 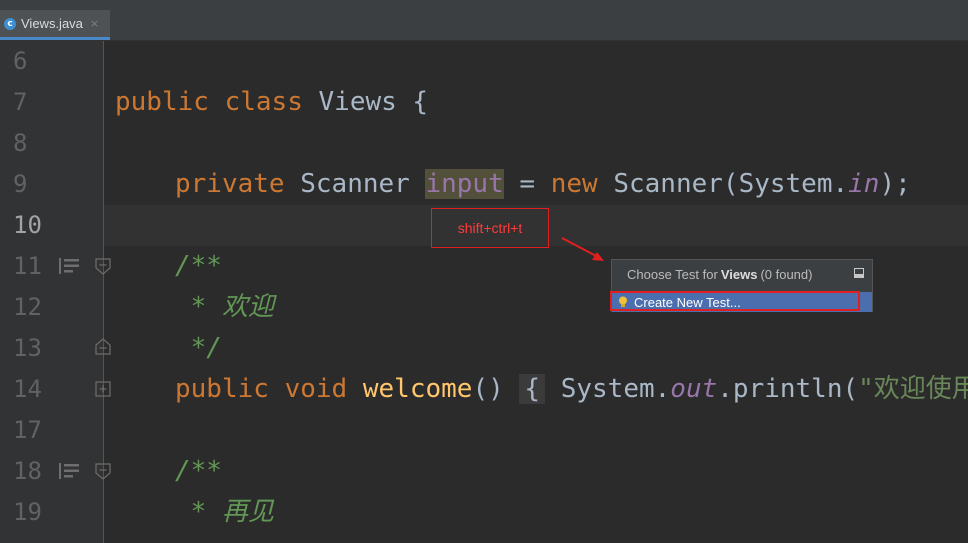 I want to click on popup-title-class: Views, so click(x=739, y=274).